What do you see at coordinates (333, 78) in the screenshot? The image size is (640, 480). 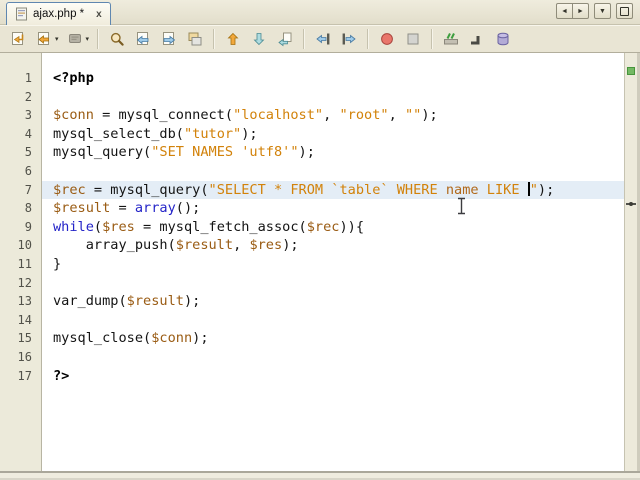 I see `code-line-1: <?php` at bounding box center [333, 78].